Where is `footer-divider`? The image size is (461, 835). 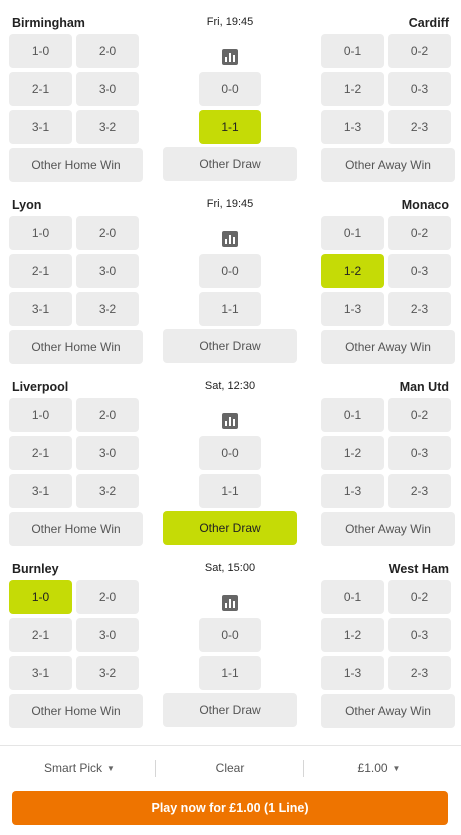 footer-divider is located at coordinates (230, 745).